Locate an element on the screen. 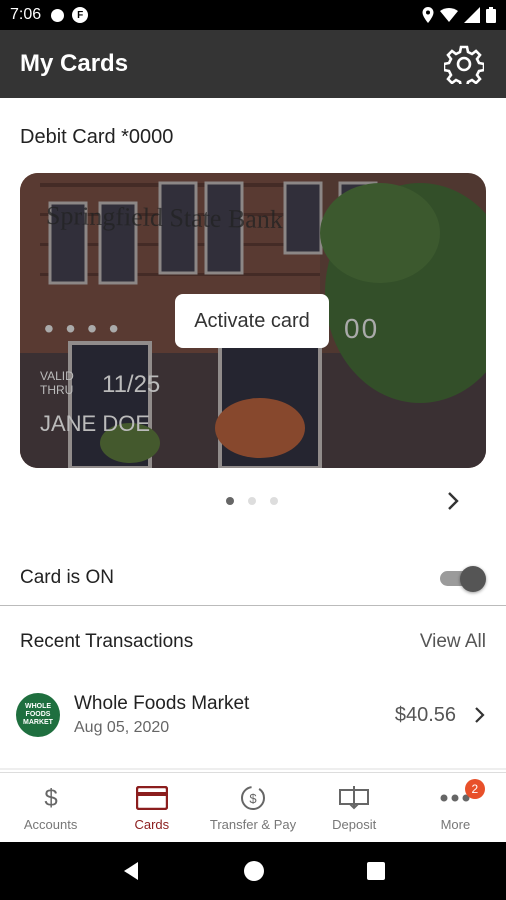 The image size is (506, 900). transfer-icon: $ is located at coordinates (253, 798).